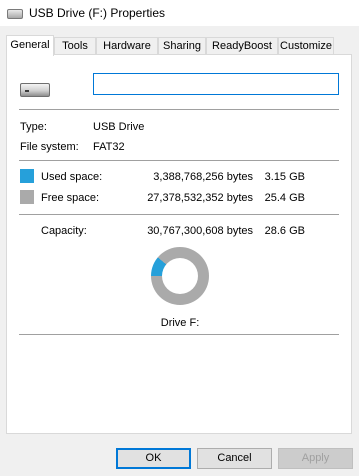  Describe the element at coordinates (119, 127) in the screenshot. I see `type-value: USB Drive` at that location.